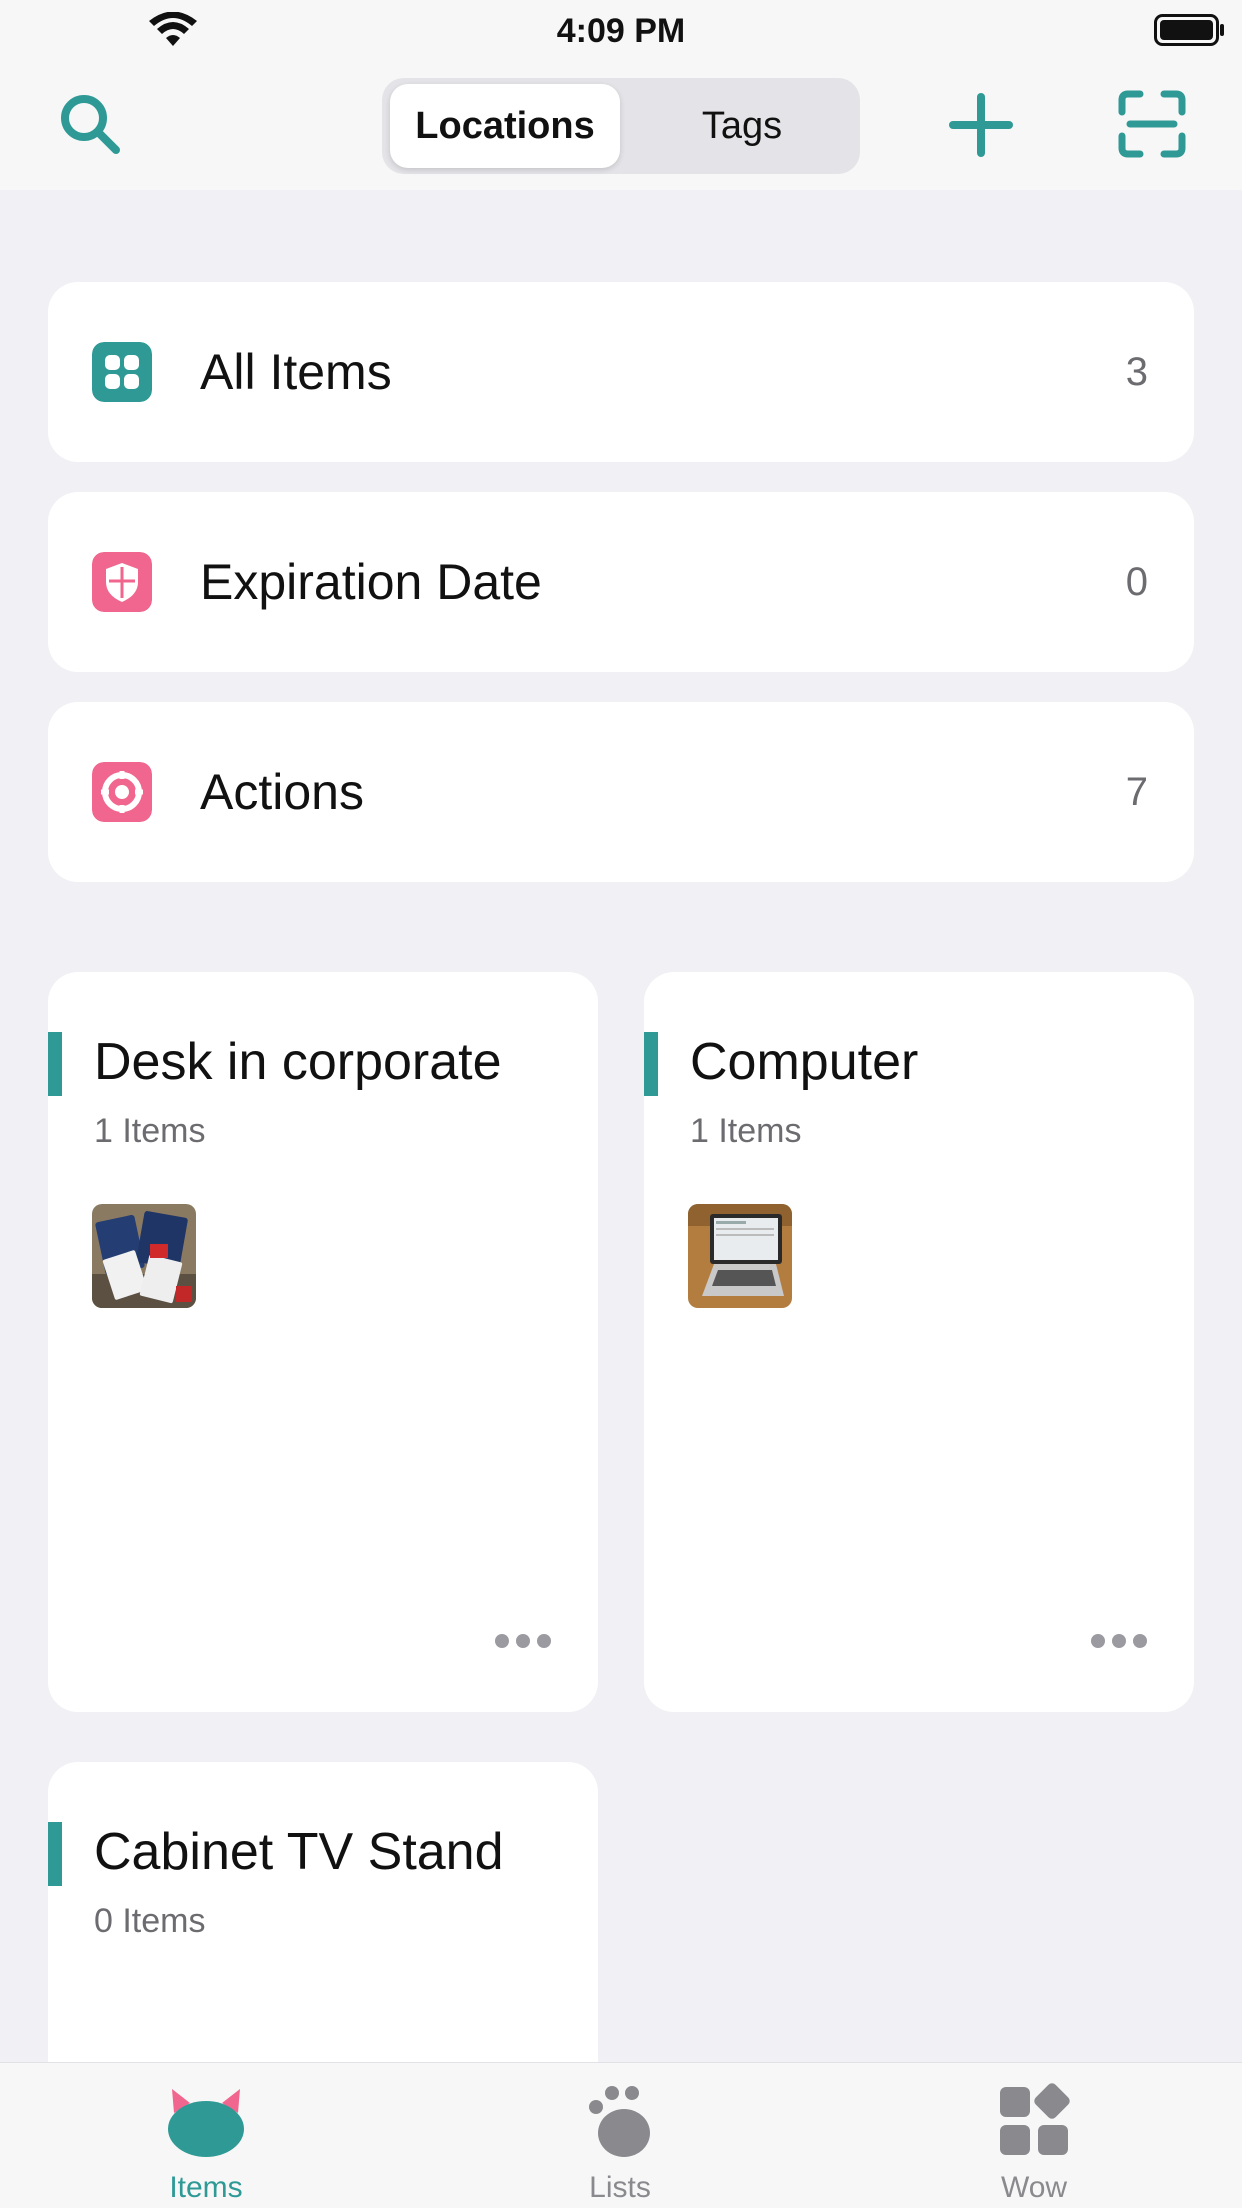 The image size is (1242, 2208). What do you see at coordinates (1035, 2119) in the screenshot?
I see `widgets-icon` at bounding box center [1035, 2119].